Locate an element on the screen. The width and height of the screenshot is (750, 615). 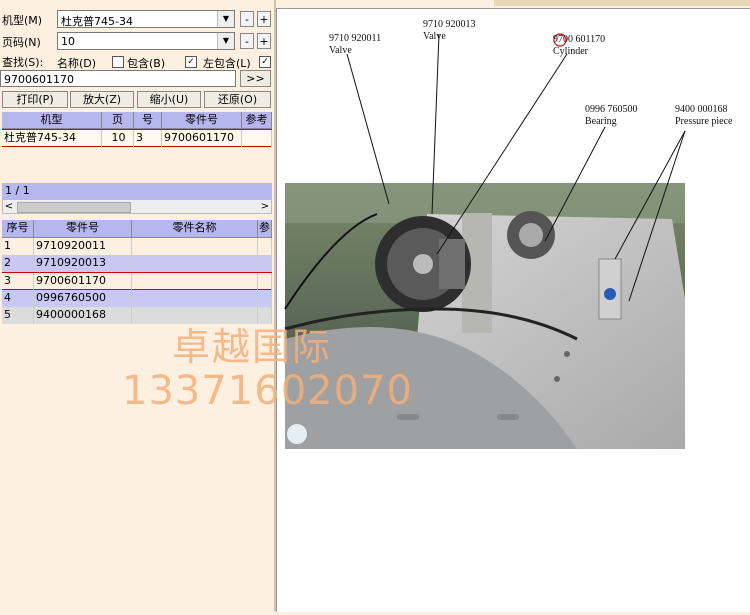
cell-index: 3 is located at coordinates (18, 281).